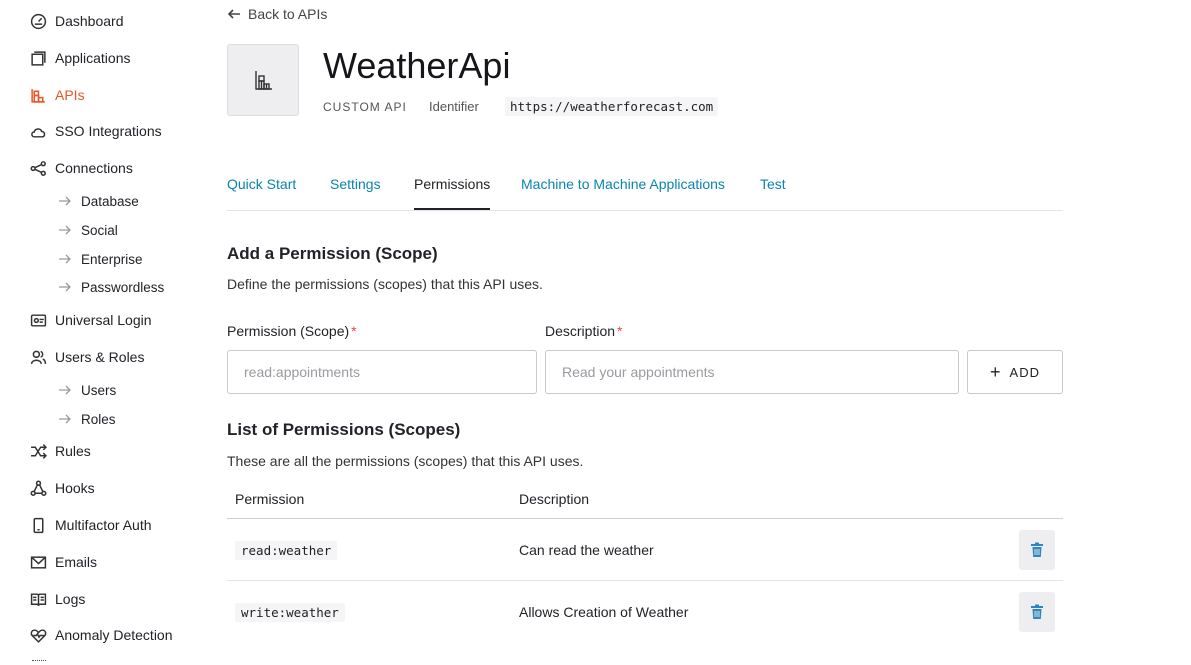 The width and height of the screenshot is (1191, 665). Describe the element at coordinates (98, 419) in the screenshot. I see `sidebar-subitem-label: Roles` at that location.